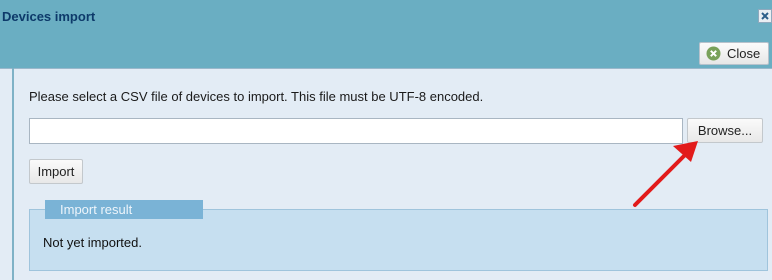  What do you see at coordinates (124, 209) in the screenshot?
I see `import-result-legend: Import result` at bounding box center [124, 209].